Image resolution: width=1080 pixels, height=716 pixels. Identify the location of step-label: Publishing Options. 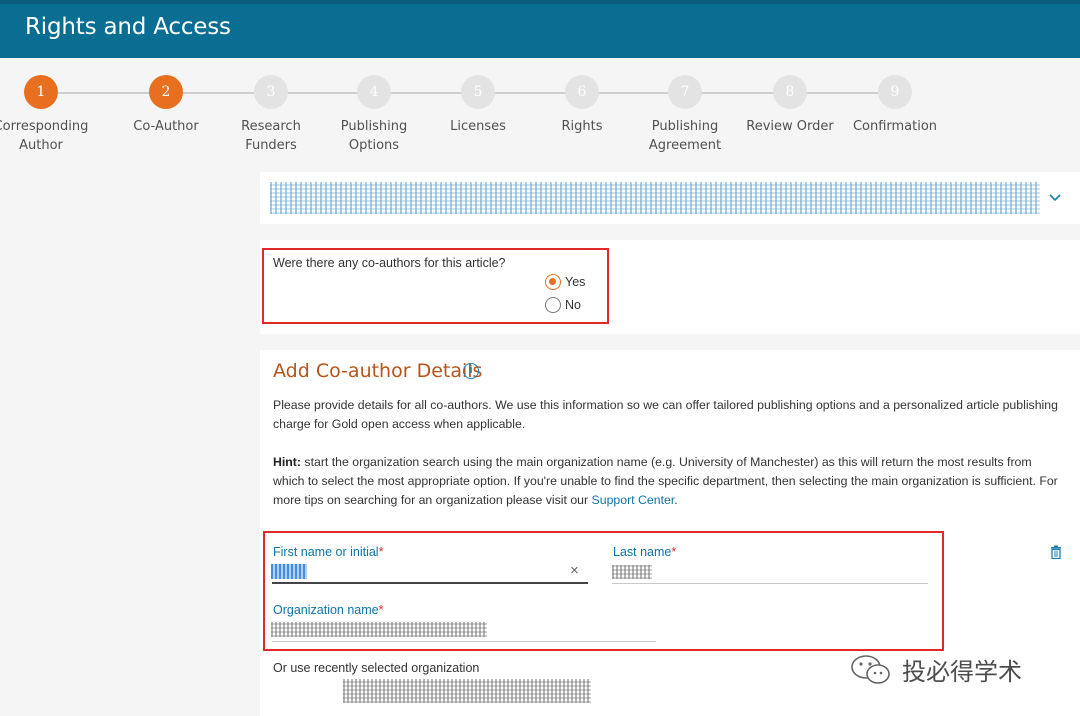
(374, 136).